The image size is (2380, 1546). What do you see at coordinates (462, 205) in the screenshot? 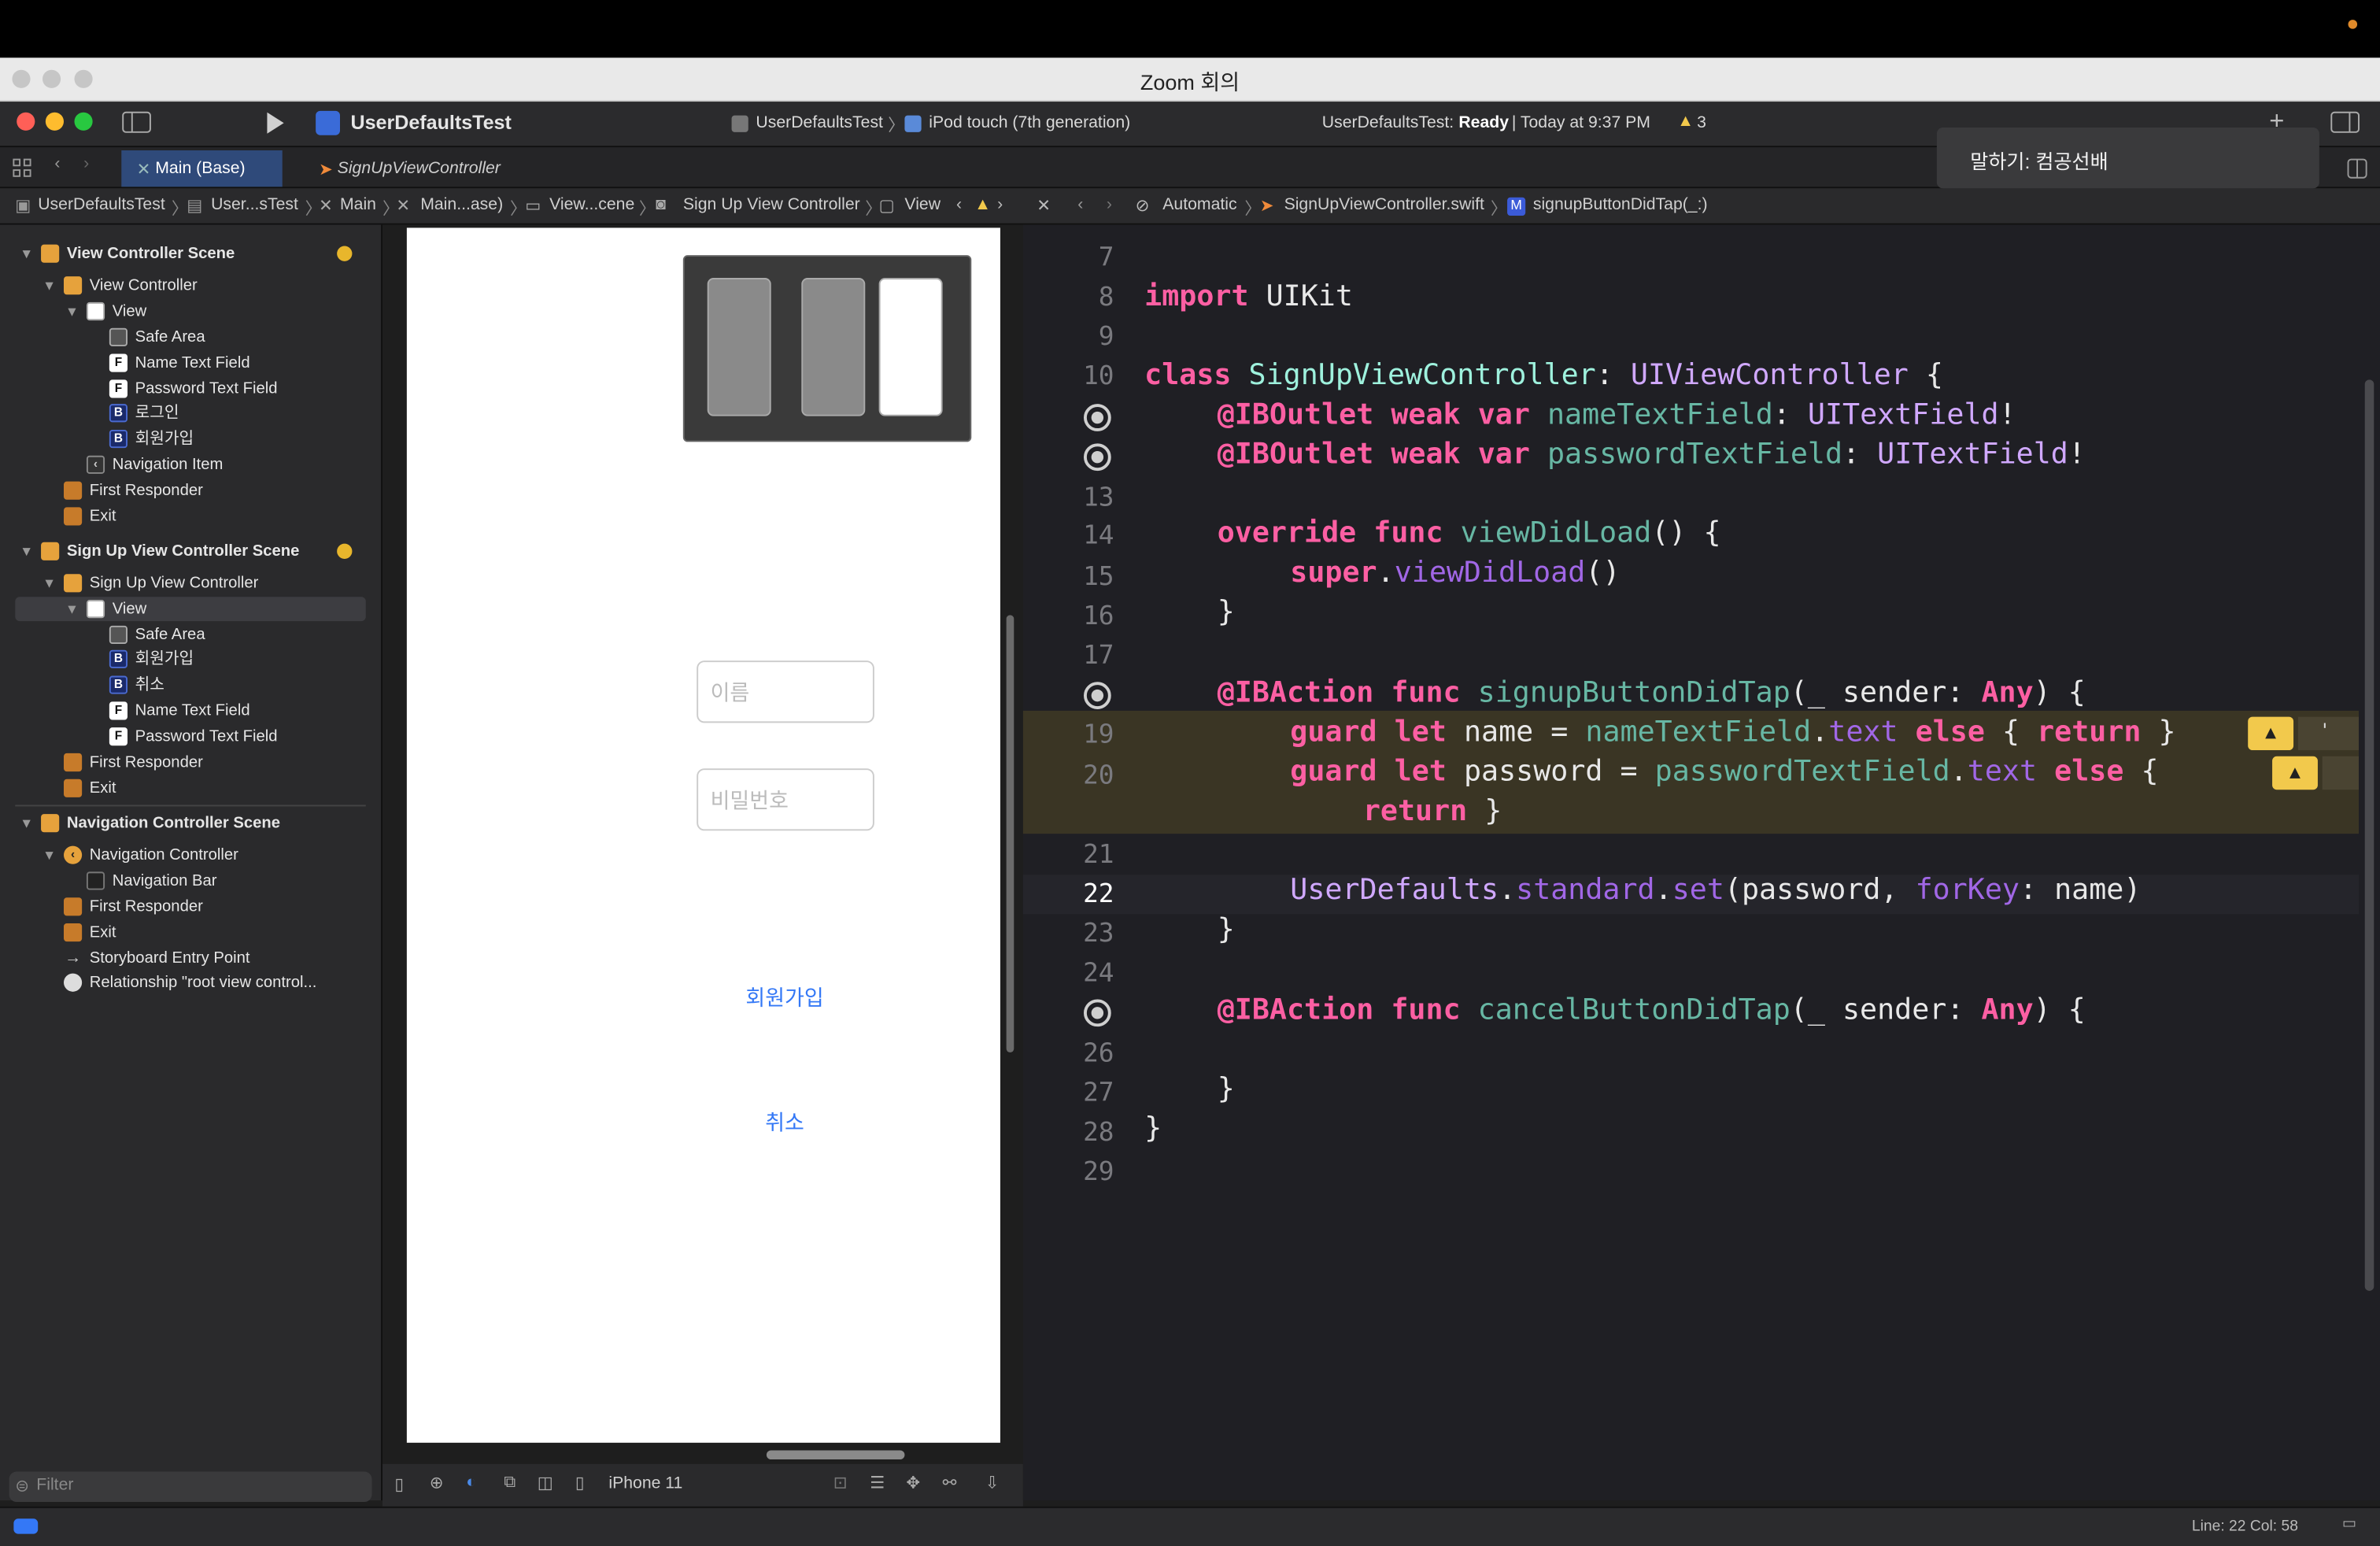
I see `jump-item-main-base: Main...ase)` at bounding box center [462, 205].